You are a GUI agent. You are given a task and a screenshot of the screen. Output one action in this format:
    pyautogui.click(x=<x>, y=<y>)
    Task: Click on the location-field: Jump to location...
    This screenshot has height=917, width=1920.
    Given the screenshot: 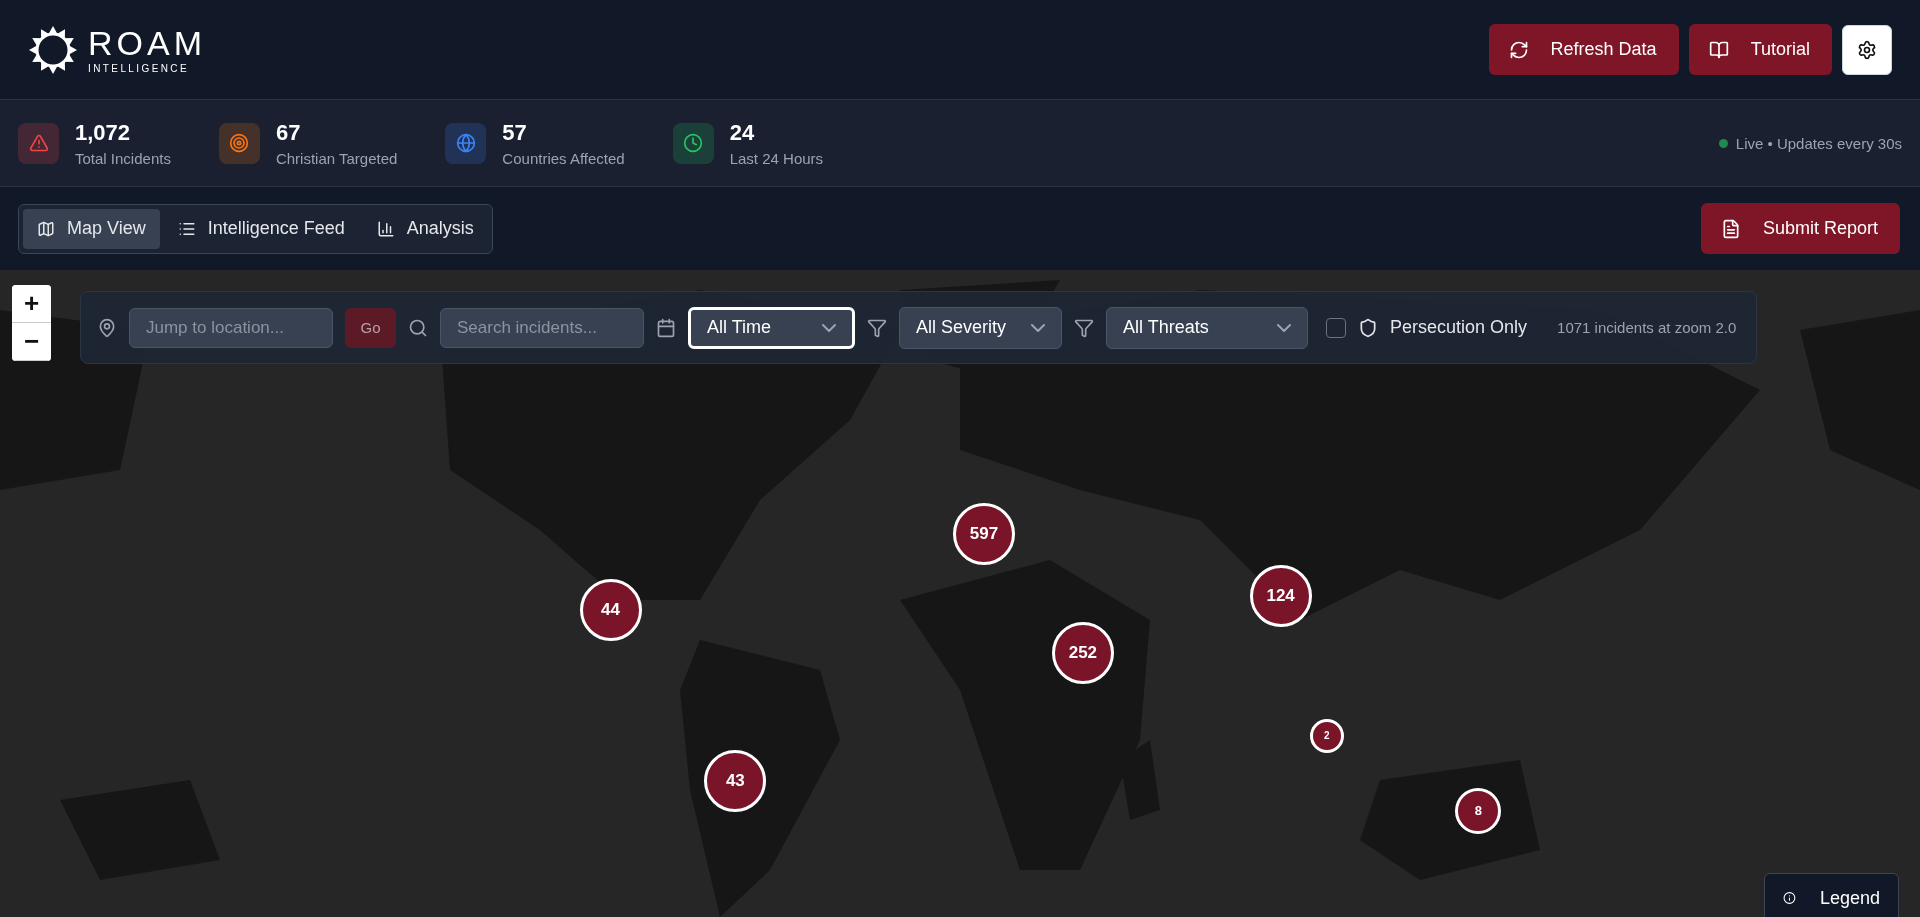 What is the action you would take?
    pyautogui.click(x=231, y=327)
    